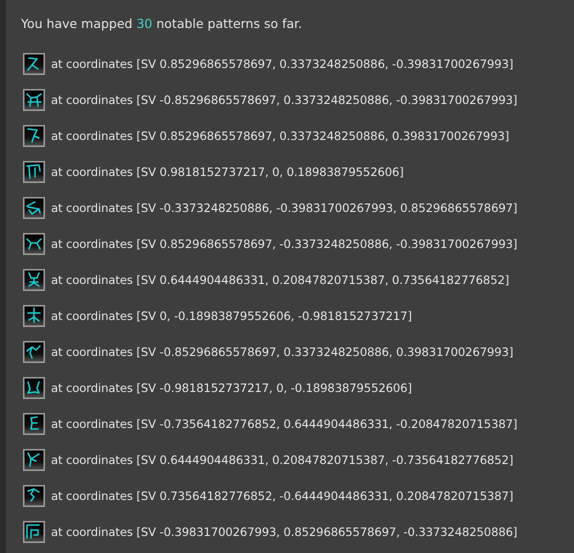 This screenshot has height=553, width=574. Describe the element at coordinates (231, 388) in the screenshot. I see `coordinates-text: at coordinates [SV -0.9818152737217, 0, -0.18983879552606]` at that location.